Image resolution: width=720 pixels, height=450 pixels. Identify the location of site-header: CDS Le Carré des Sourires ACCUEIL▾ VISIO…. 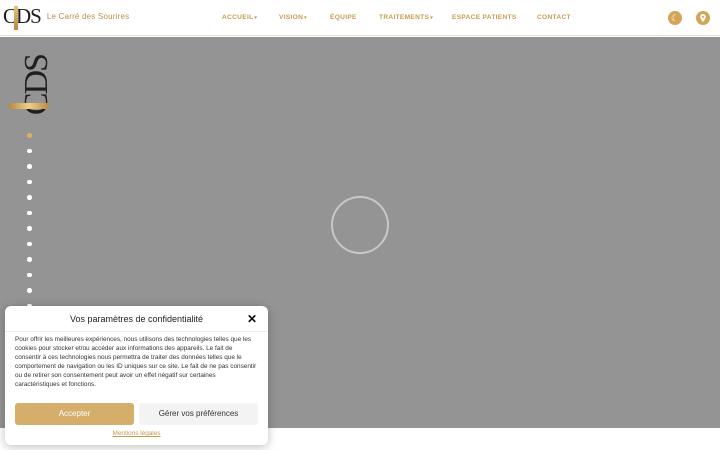
(360, 18).